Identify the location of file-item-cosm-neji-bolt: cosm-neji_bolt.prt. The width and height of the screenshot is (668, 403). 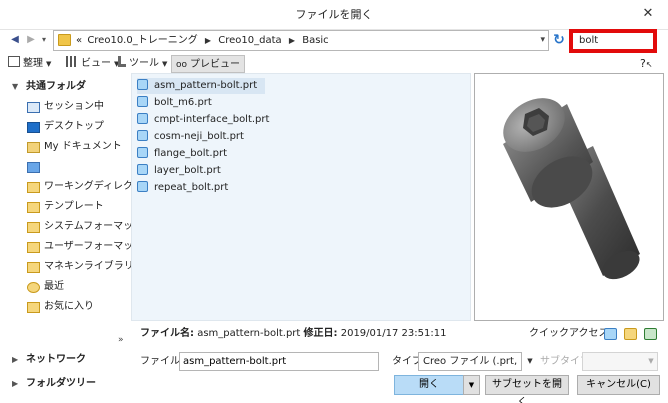
(194, 137).